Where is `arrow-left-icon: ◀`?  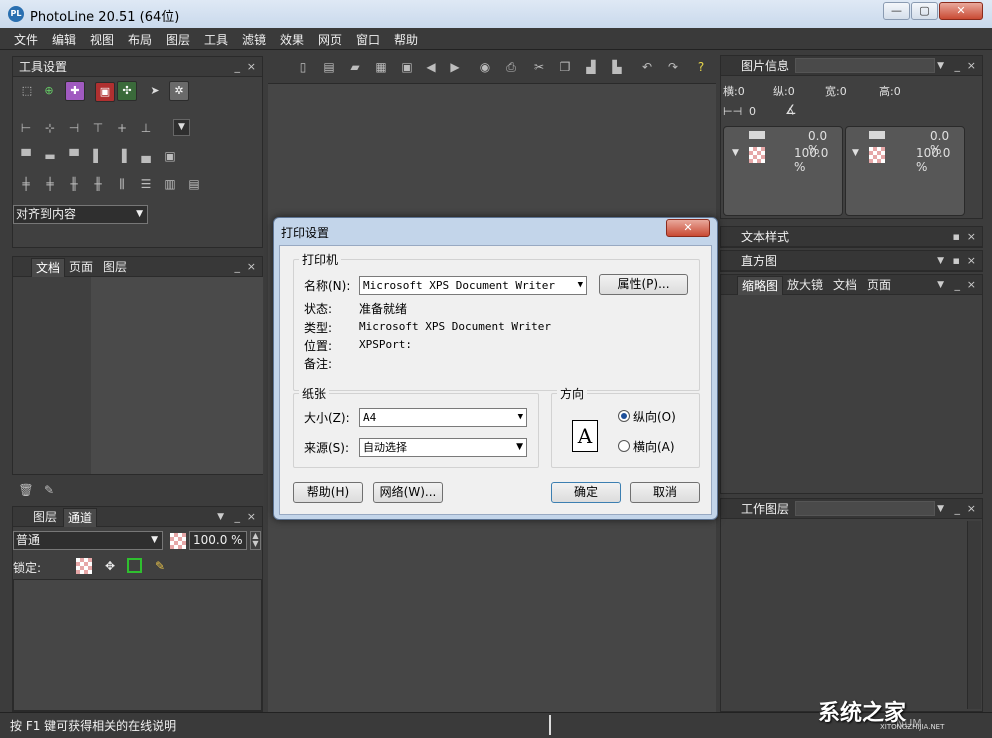
arrow-left-icon: ◀ is located at coordinates (431, 67).